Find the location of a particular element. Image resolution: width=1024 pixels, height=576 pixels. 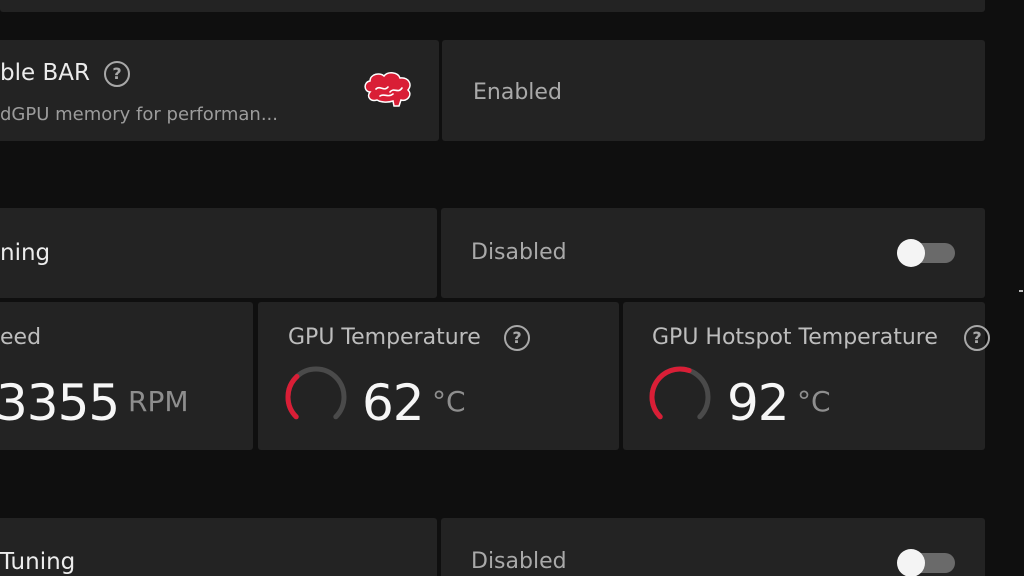

gpu-temperature-unit: °C is located at coordinates (449, 401).